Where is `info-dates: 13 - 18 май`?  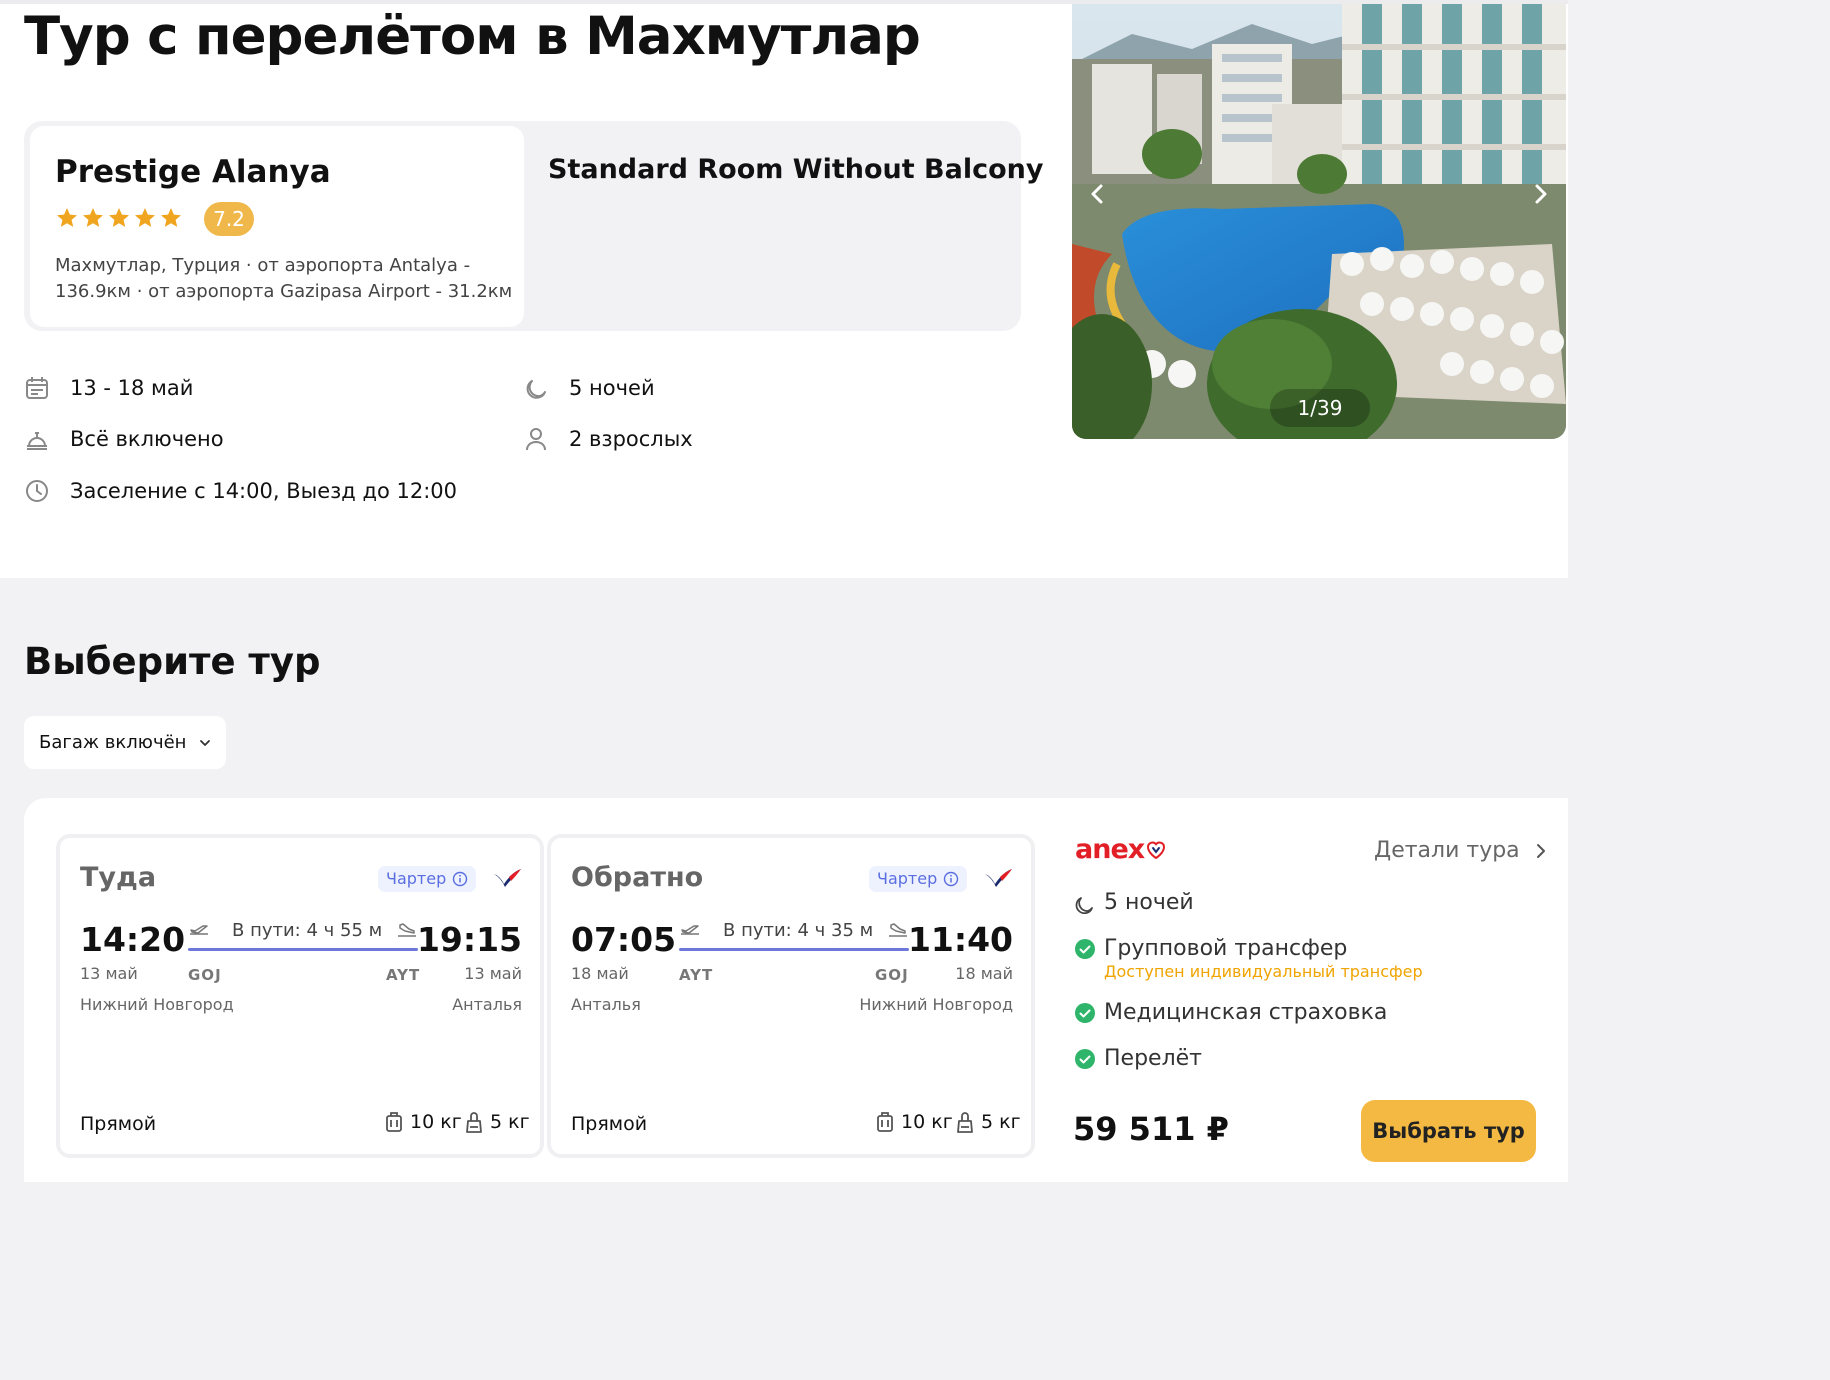
info-dates: 13 - 18 май is located at coordinates (108, 388).